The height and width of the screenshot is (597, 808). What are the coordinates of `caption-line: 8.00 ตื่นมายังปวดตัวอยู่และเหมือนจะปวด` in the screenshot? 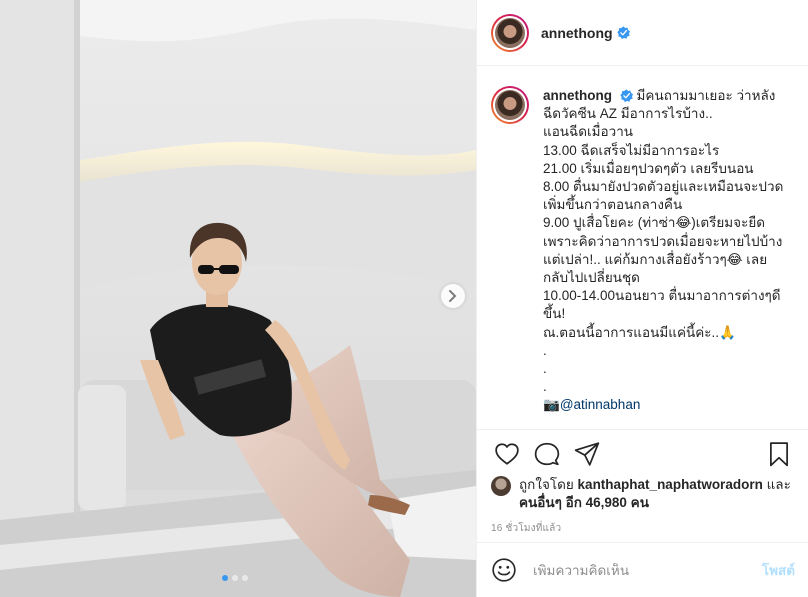 It's located at (663, 187).